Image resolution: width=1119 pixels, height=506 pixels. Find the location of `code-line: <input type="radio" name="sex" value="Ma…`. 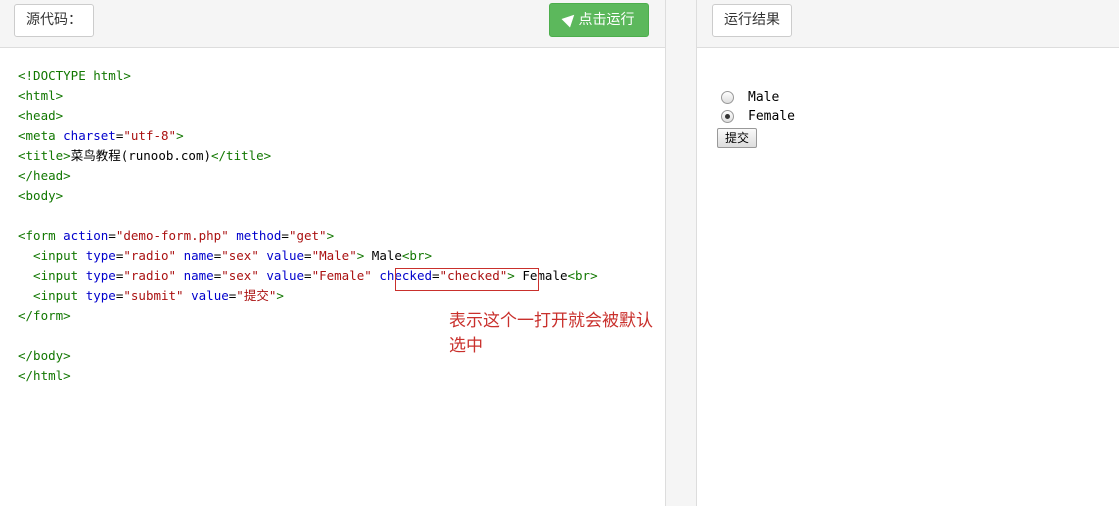

code-line: <input type="radio" name="sex" value="Ma… is located at coordinates (225, 255).